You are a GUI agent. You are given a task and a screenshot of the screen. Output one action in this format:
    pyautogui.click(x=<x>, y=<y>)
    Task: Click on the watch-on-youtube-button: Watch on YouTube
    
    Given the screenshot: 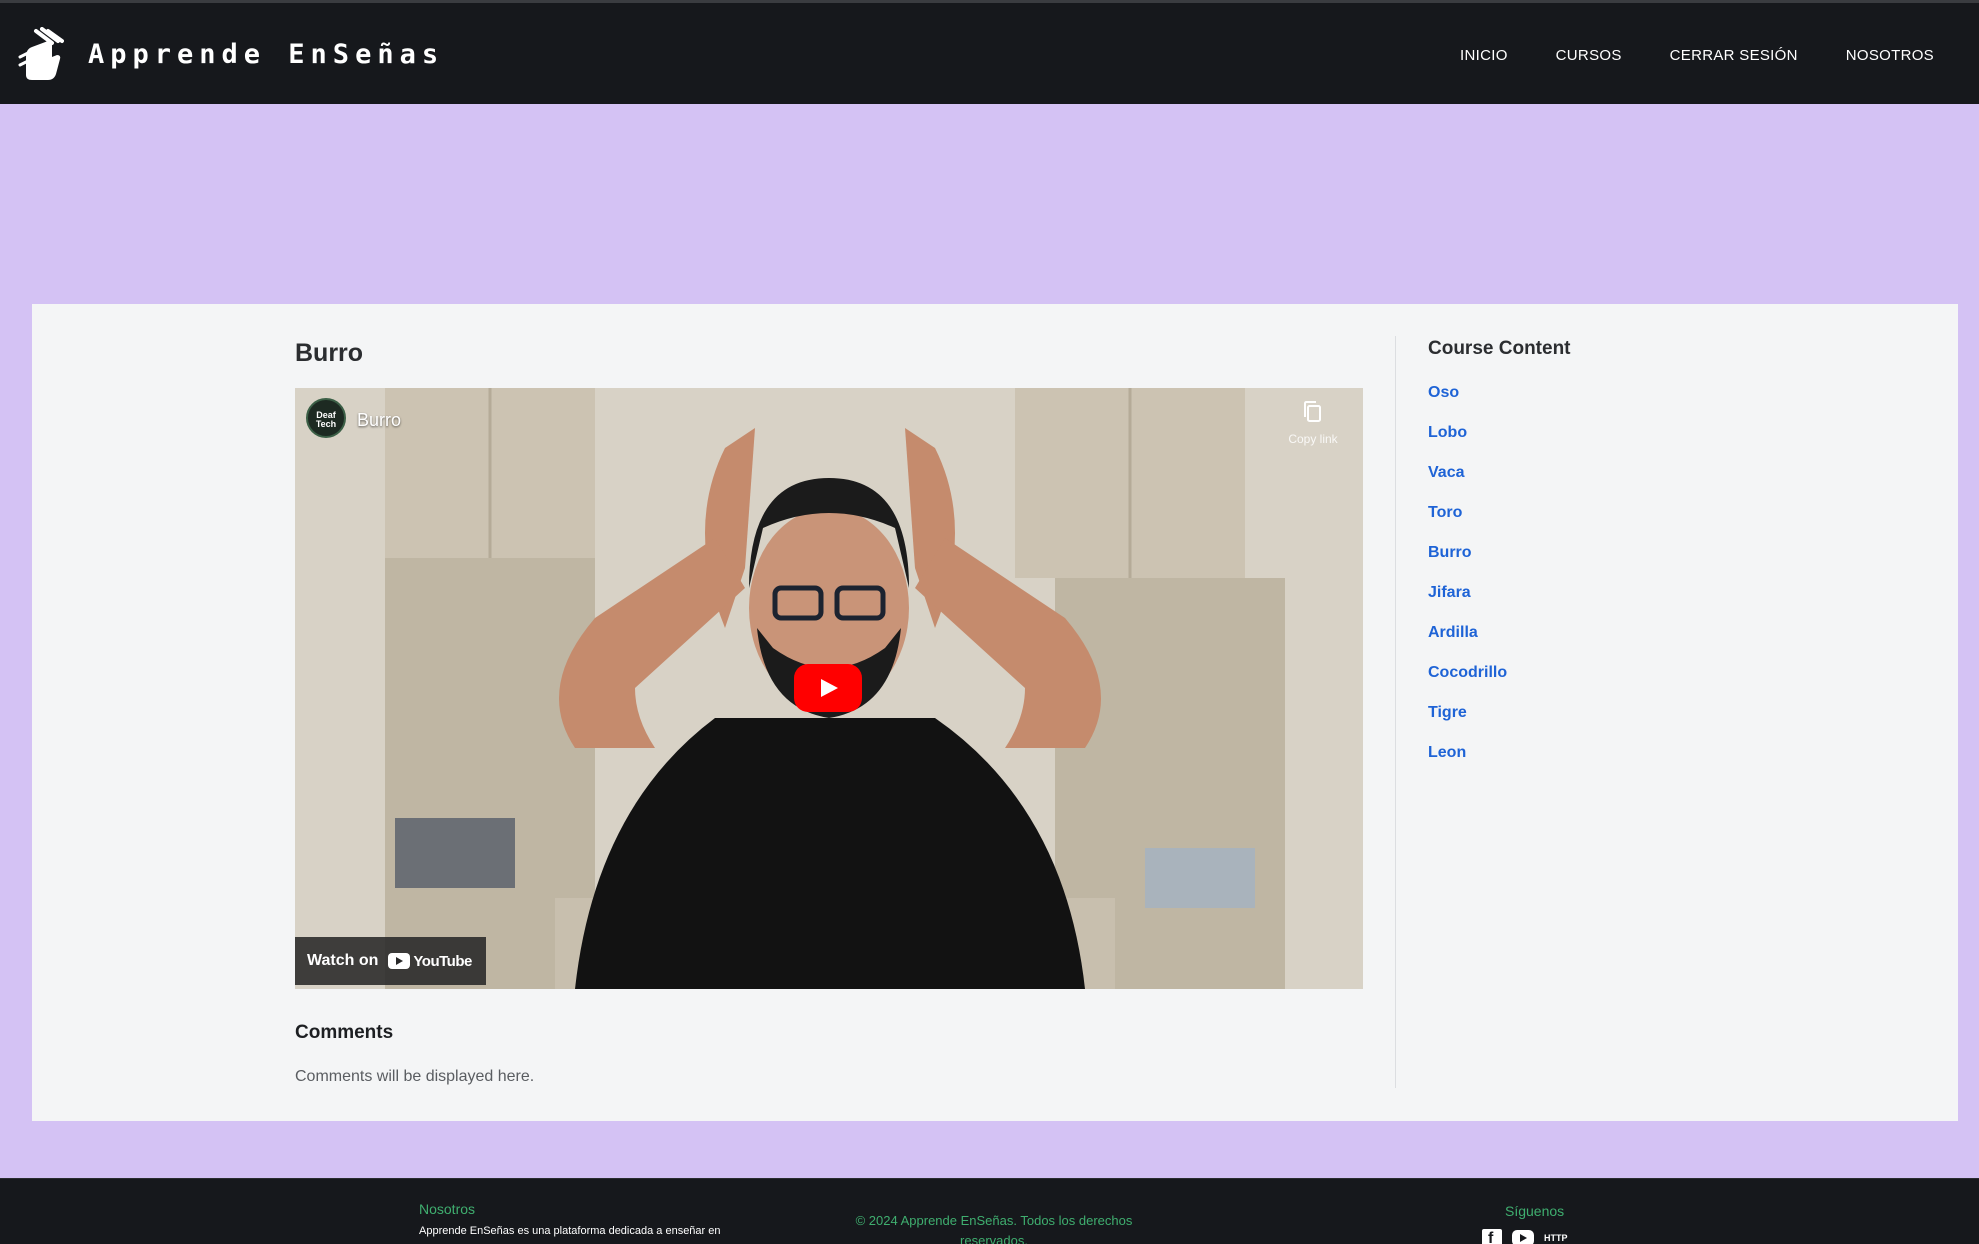 What is the action you would take?
    pyautogui.click(x=390, y=961)
    